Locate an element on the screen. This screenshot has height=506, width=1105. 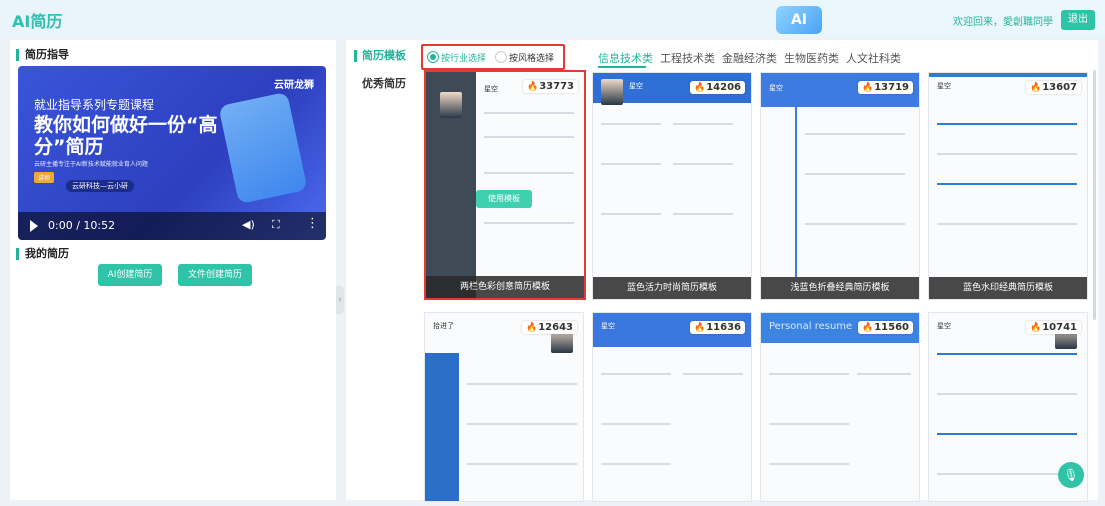
tab-finance: 金融经济类 is located at coordinates (749, 58).